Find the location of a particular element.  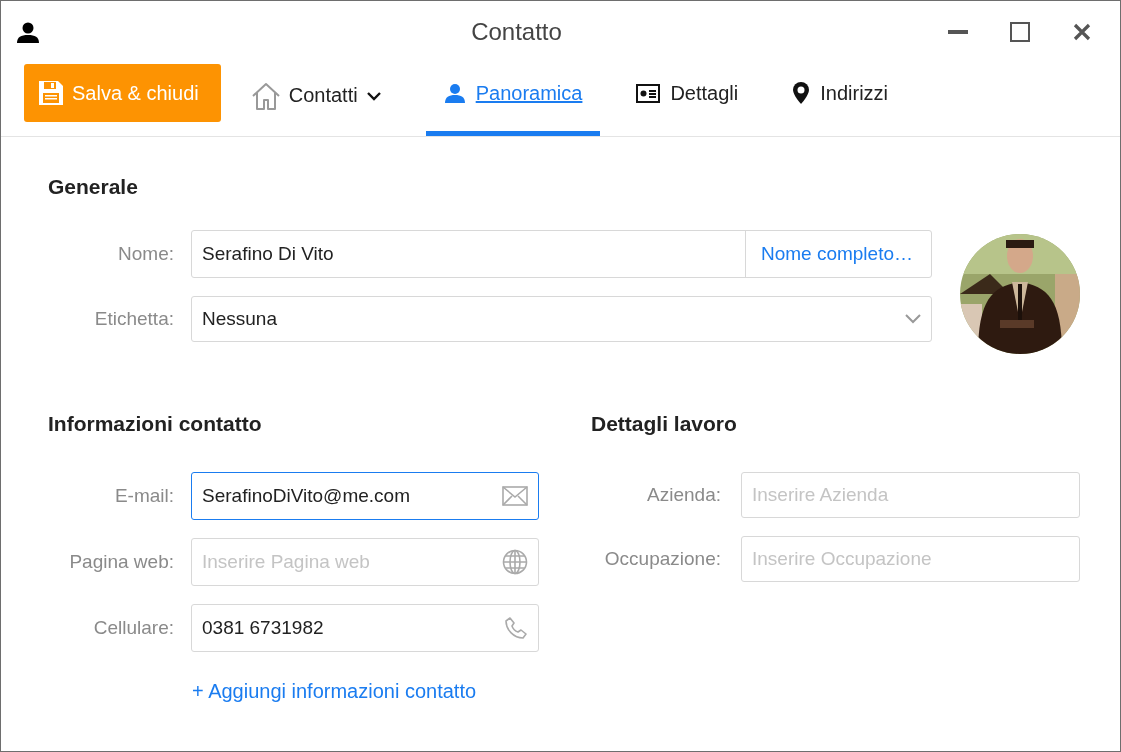

input-field: SerafinoDiVito@me.com is located at coordinates (365, 496).